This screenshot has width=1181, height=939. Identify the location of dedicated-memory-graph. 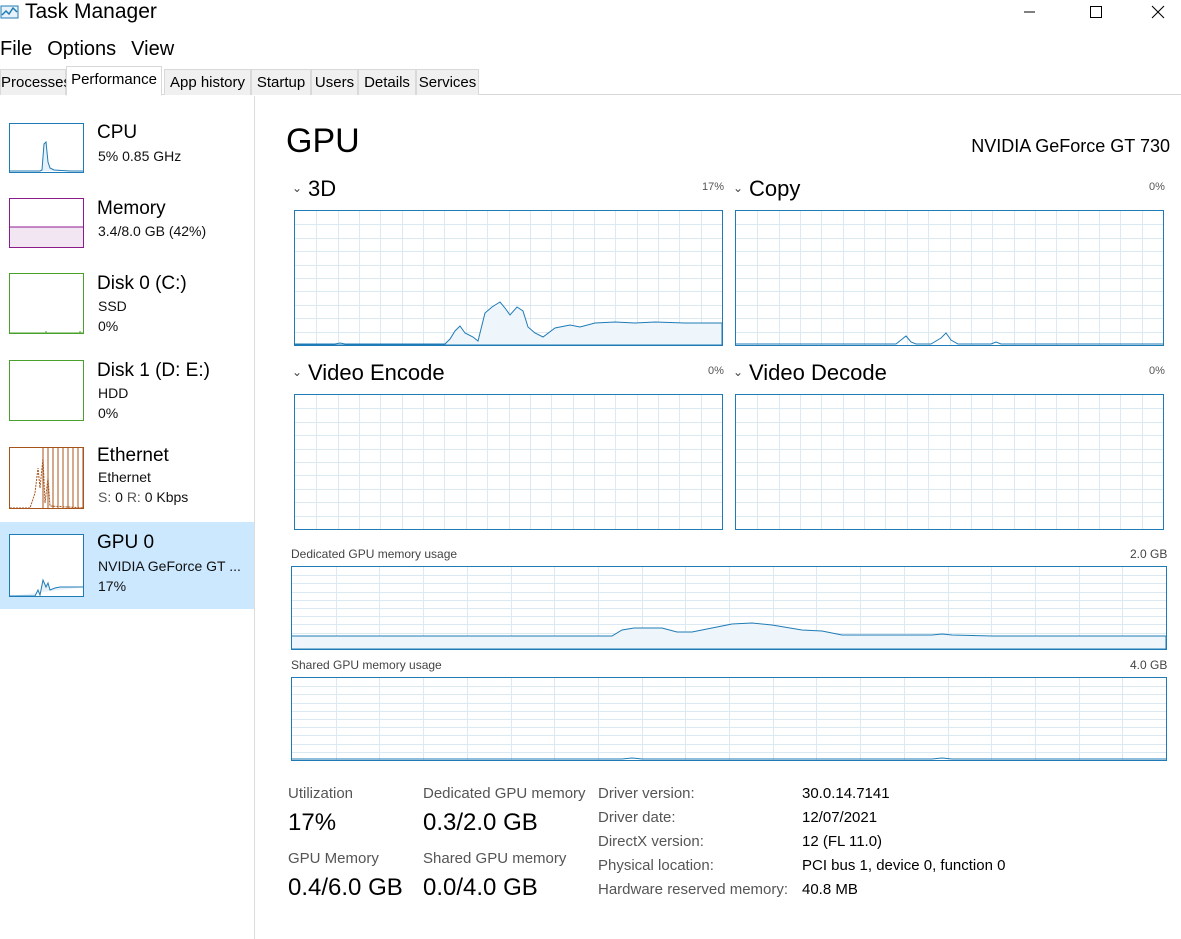
(729, 608).